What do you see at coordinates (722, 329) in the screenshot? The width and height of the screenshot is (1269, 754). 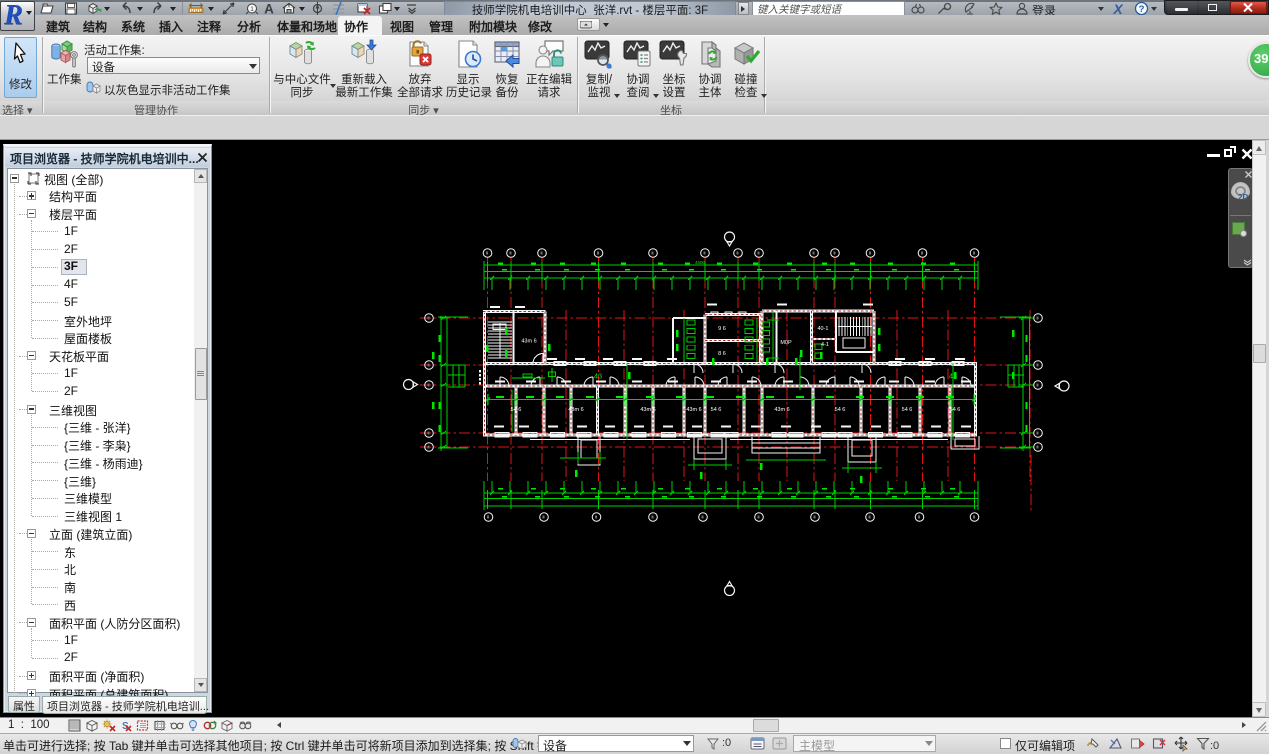 I see `svg-text: 9 6` at bounding box center [722, 329].